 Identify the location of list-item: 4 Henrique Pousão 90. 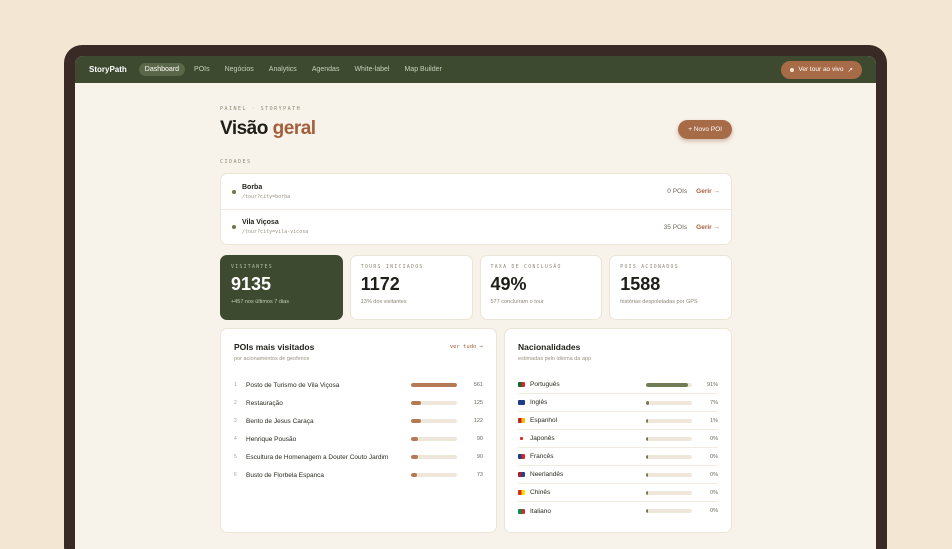
(358, 439).